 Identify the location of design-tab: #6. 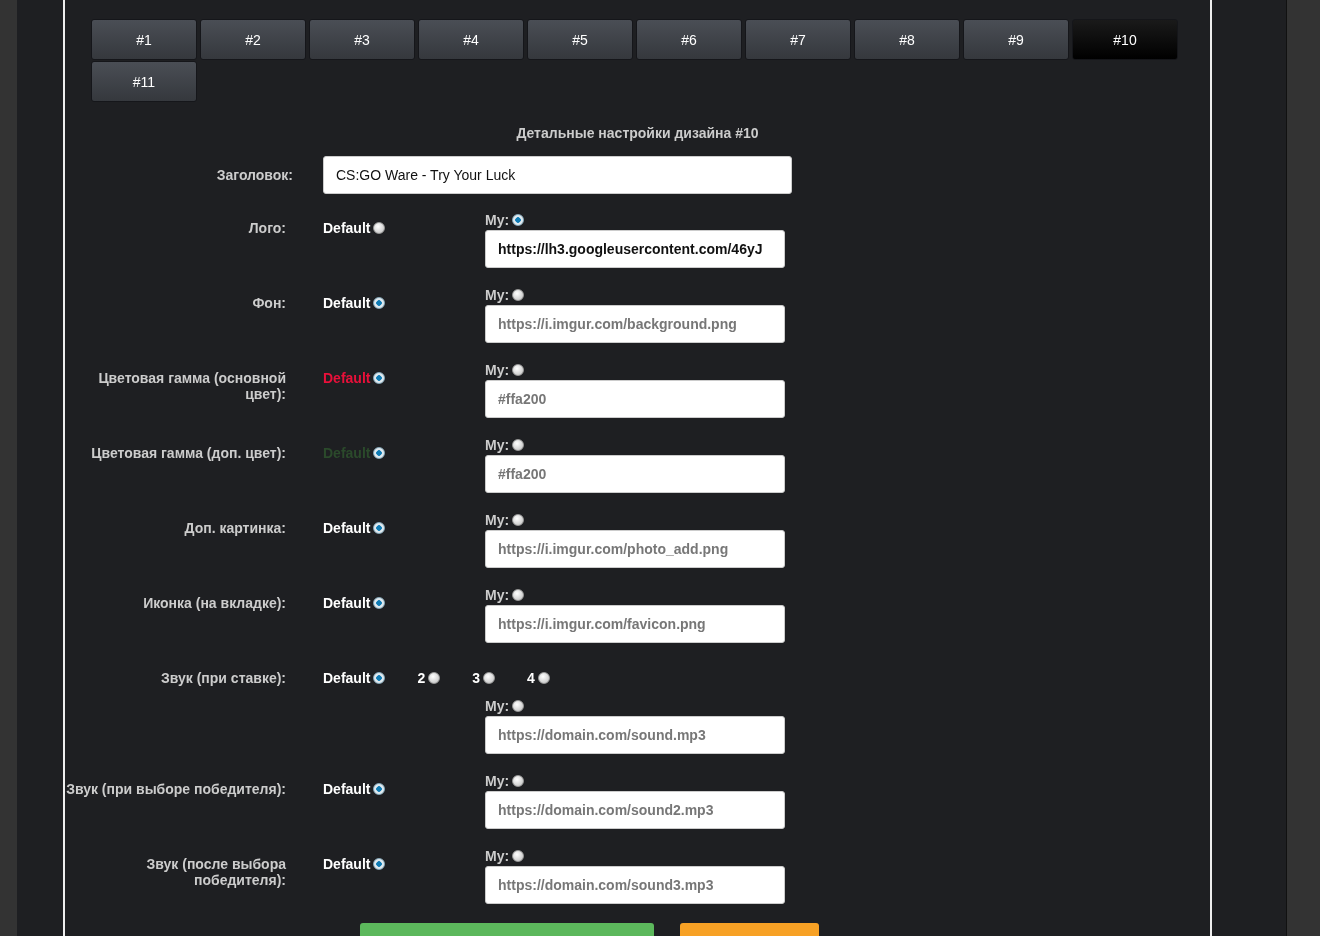
(689, 39).